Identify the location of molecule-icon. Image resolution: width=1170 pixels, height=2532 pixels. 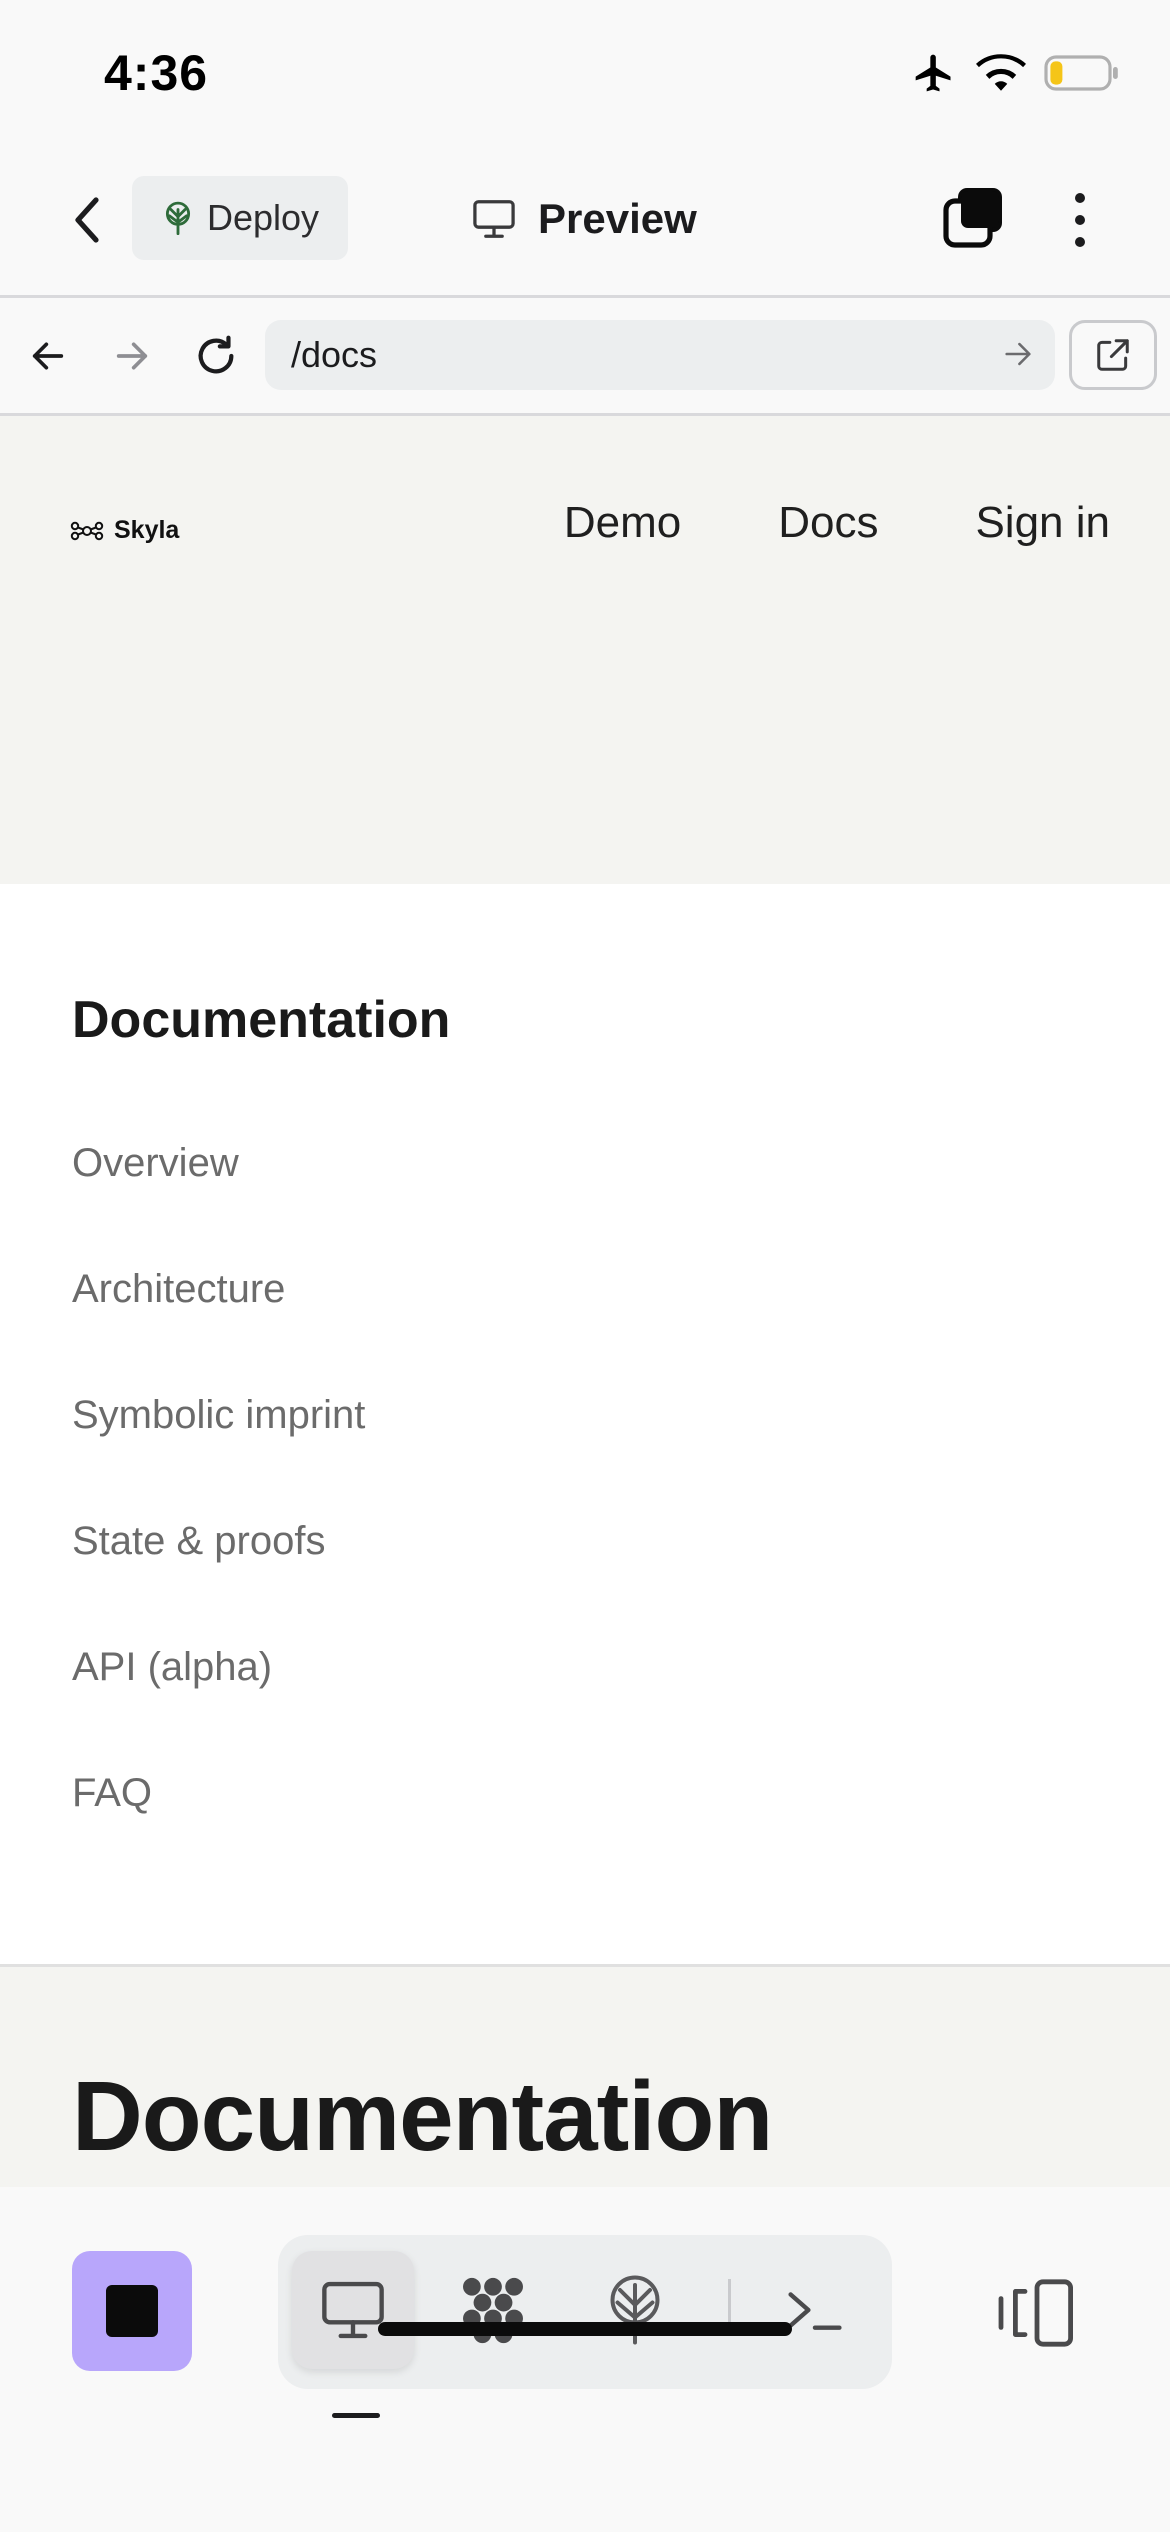
(493, 2310).